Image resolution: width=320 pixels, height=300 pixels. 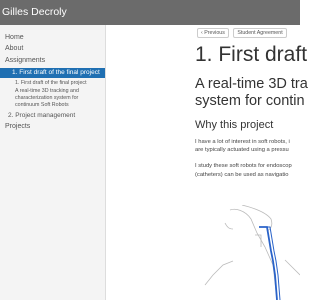 What do you see at coordinates (14, 37) in the screenshot?
I see `sidebar-item-home: Home` at bounding box center [14, 37].